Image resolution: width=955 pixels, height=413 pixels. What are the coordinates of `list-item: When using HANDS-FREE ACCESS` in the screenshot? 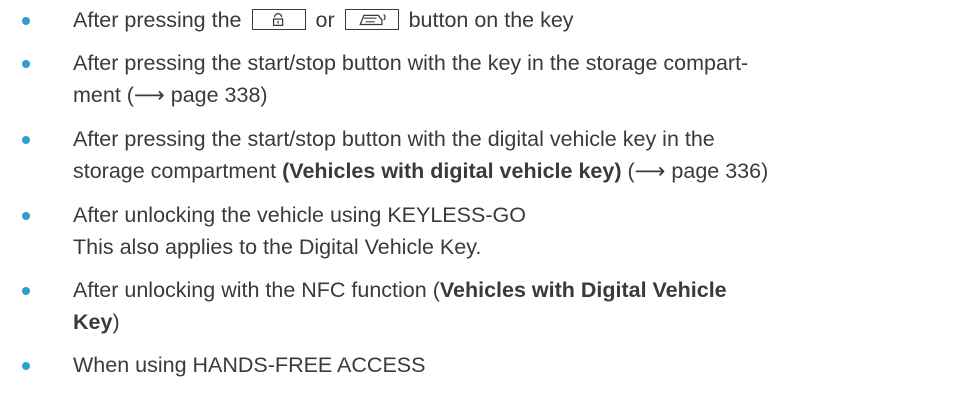 It's located at (477, 365).